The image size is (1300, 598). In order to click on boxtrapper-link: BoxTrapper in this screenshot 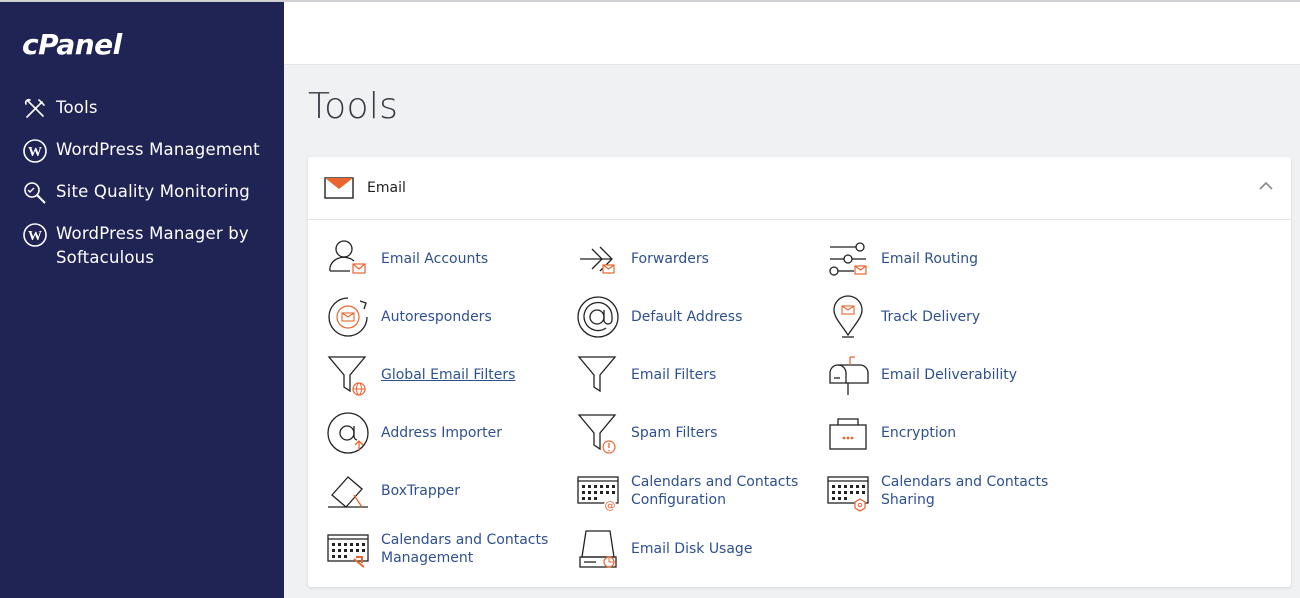, I will do `click(446, 491)`.